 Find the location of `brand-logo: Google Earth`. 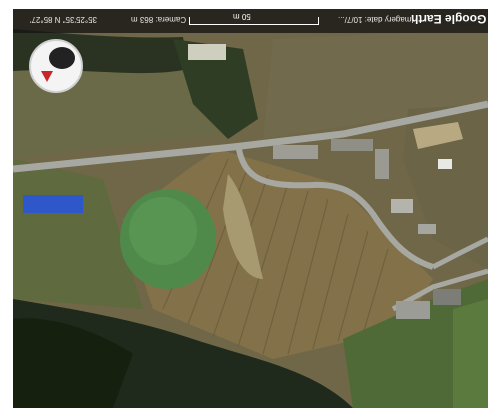

brand-logo: Google Earth is located at coordinates (449, 19).